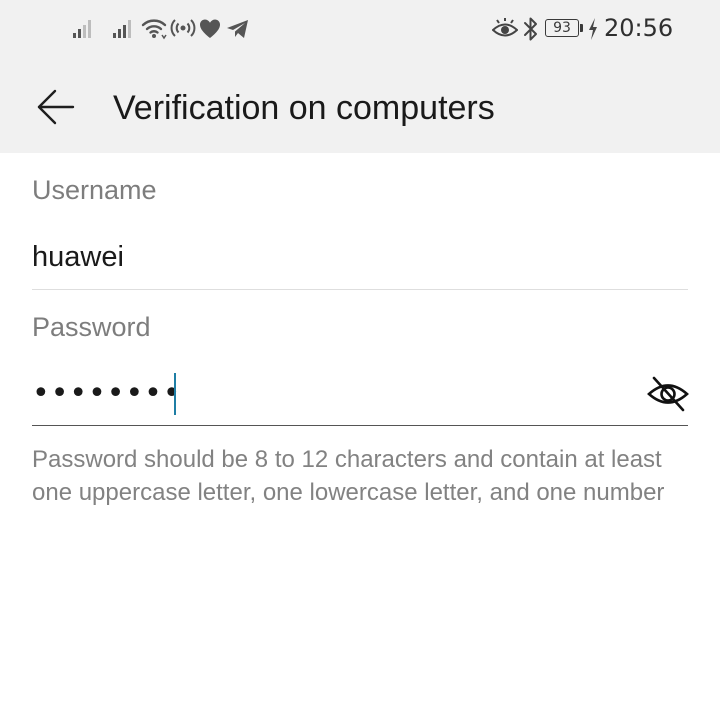 The image size is (720, 720). Describe the element at coordinates (107, 393) in the screenshot. I see `password-value: ••••••••` at that location.